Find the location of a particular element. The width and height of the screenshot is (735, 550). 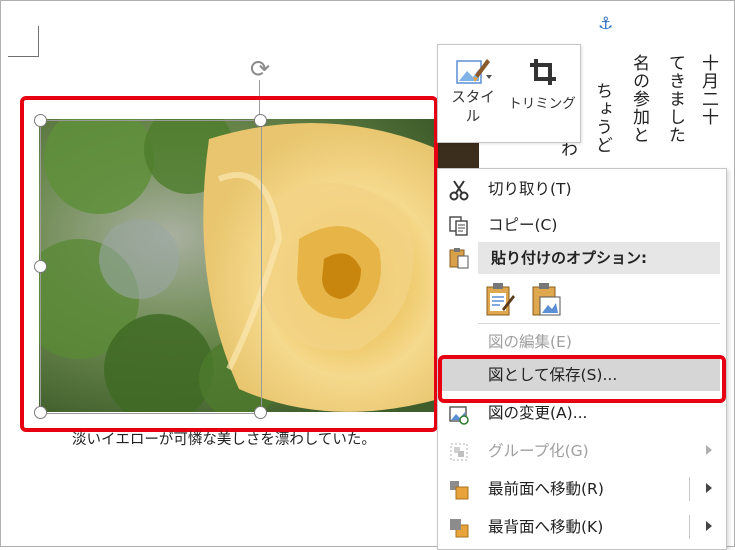

doc-column-3: 名の参加と is located at coordinates (639, 99).